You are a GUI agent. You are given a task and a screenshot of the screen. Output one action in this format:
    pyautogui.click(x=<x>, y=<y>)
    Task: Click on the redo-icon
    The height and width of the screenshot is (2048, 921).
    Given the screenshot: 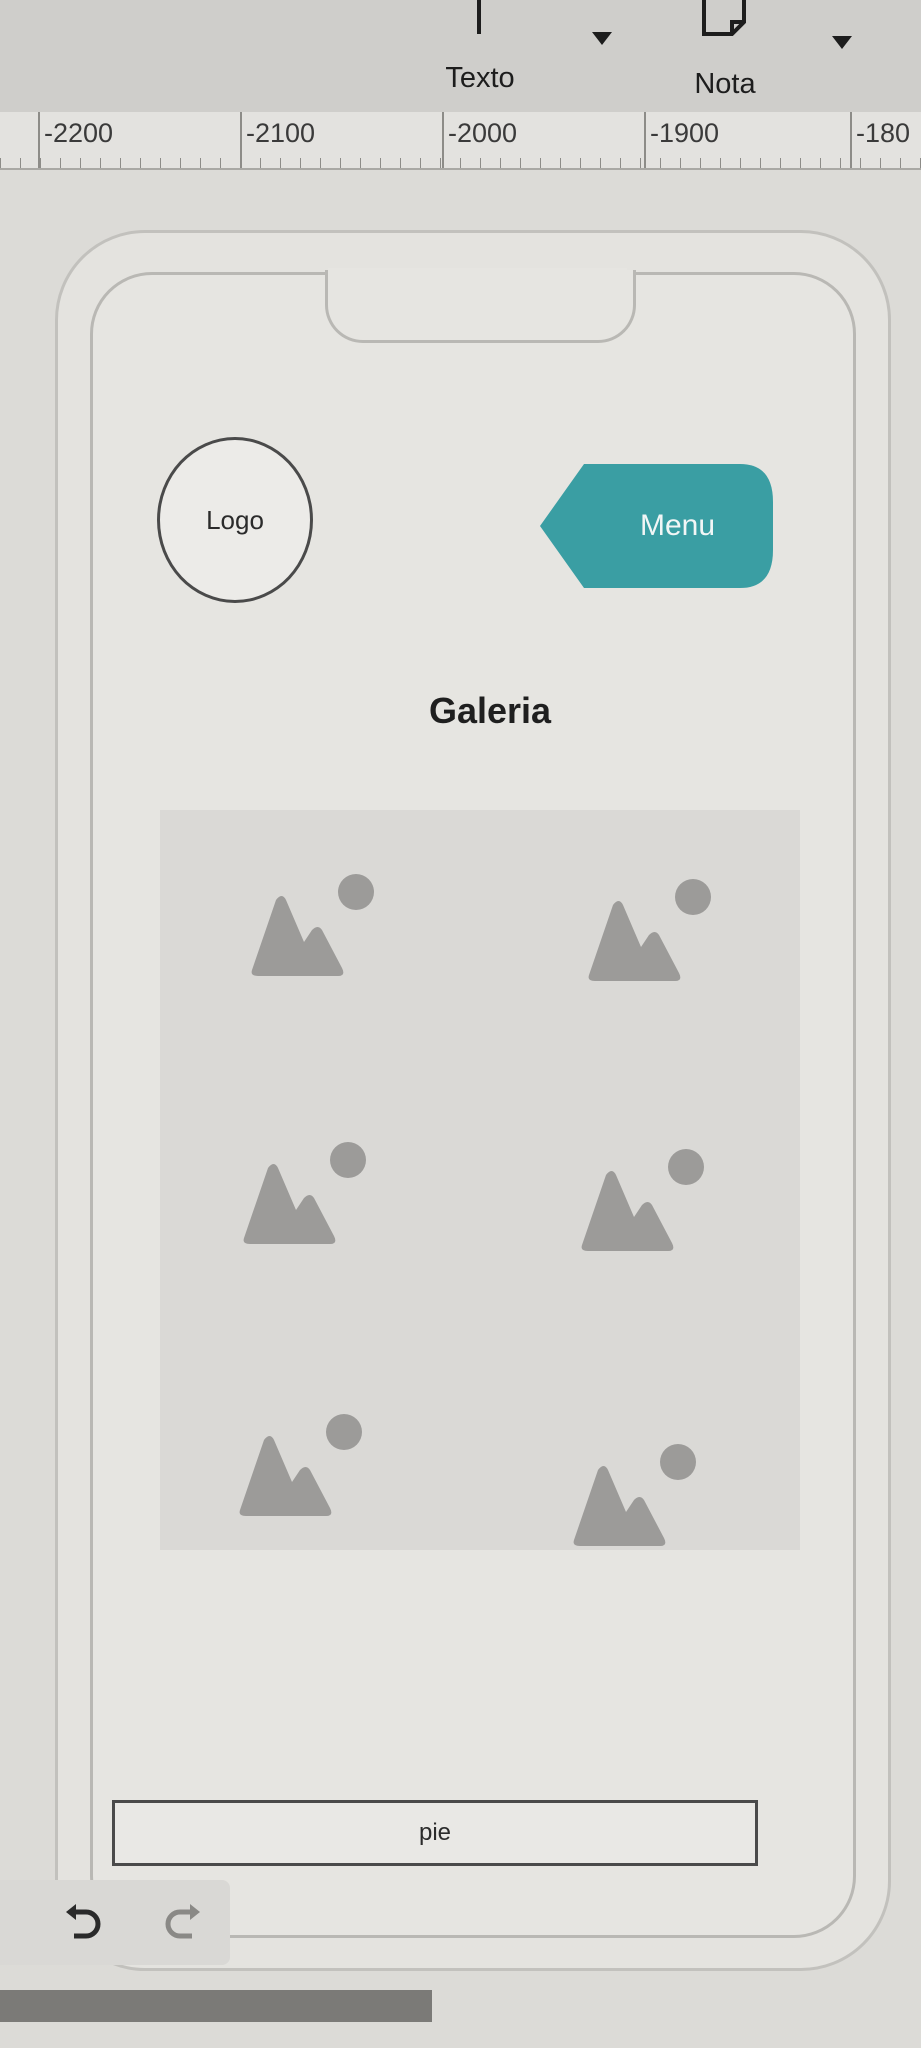 What is the action you would take?
    pyautogui.click(x=183, y=1925)
    